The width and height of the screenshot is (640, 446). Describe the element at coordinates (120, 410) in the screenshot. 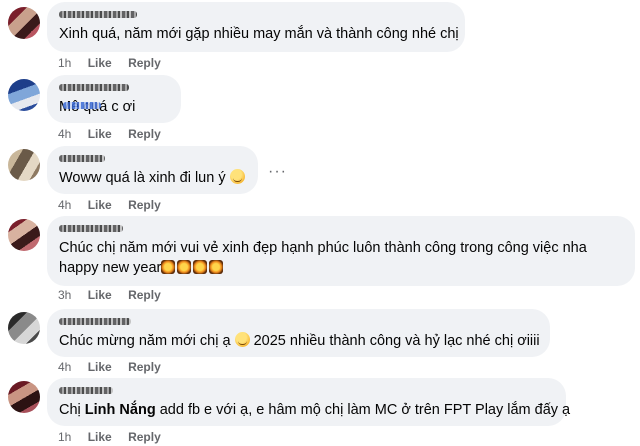

I see `mention-link: Linh Nắng` at that location.